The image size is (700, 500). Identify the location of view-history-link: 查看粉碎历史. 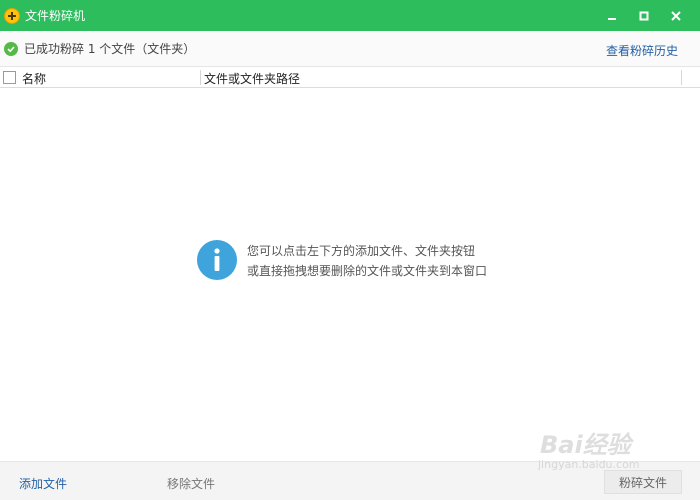
(642, 50).